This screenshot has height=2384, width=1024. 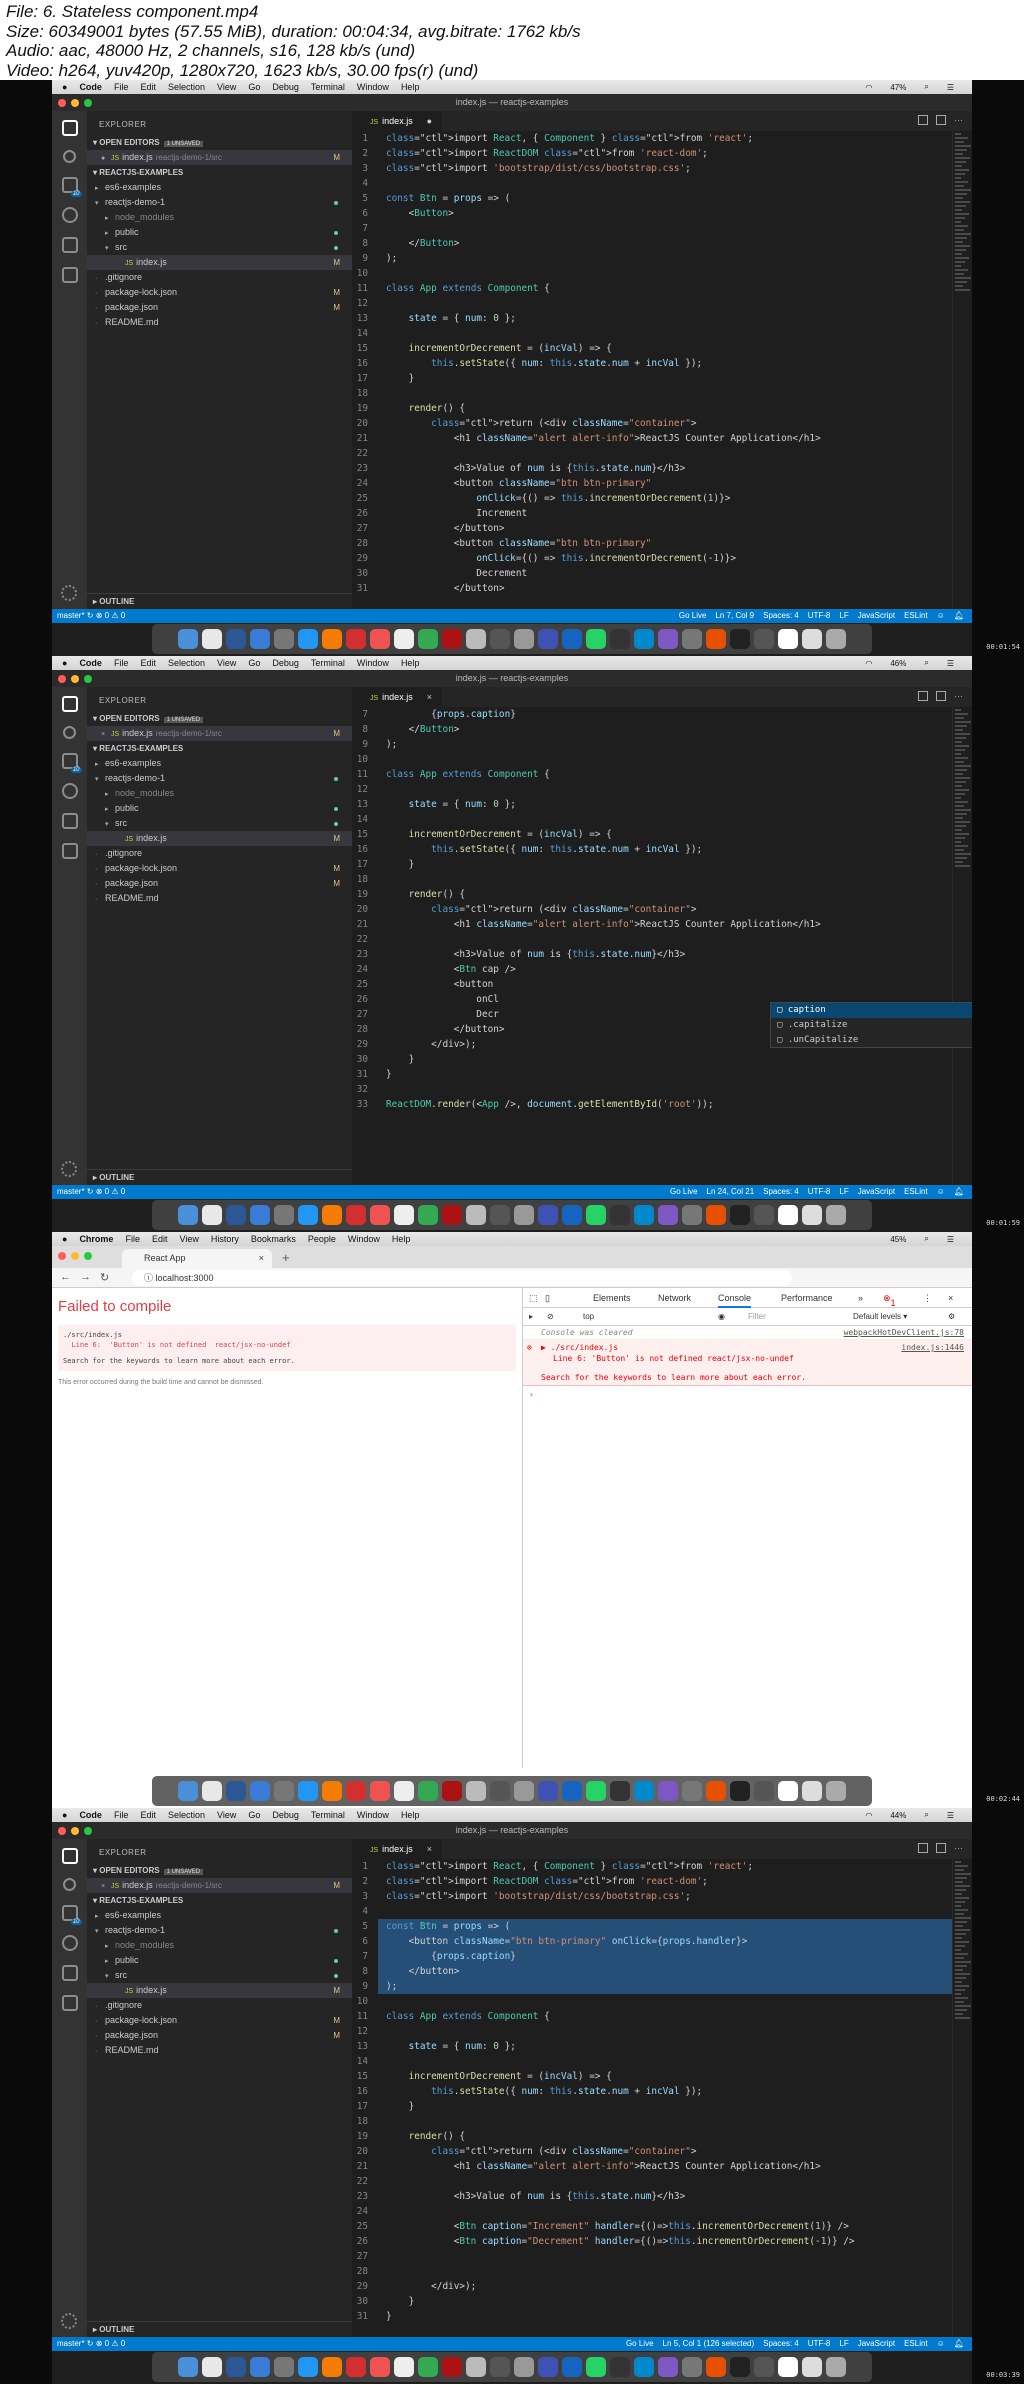 What do you see at coordinates (71, 1915) in the screenshot?
I see `source-control-icon: 10` at bounding box center [71, 1915].